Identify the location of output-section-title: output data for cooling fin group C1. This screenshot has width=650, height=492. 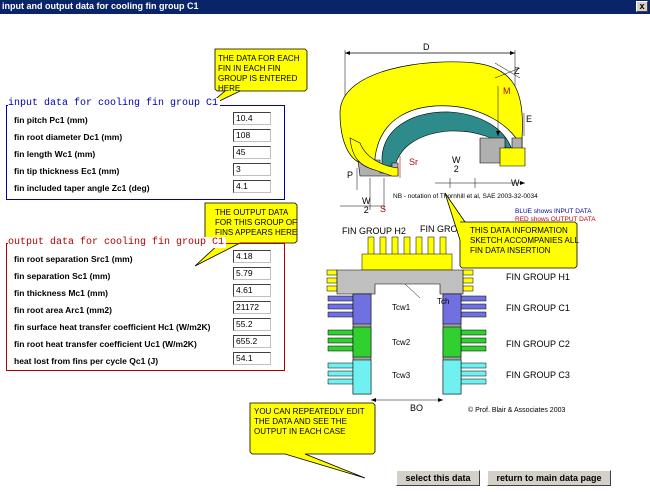
(117, 242).